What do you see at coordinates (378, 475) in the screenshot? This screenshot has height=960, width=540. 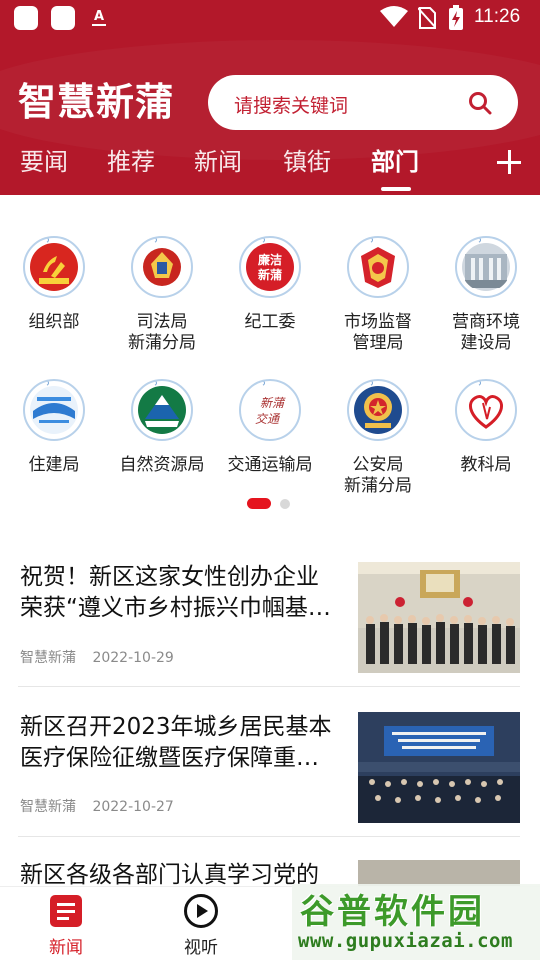 I see `dept-name: 公安局 新蒲分局` at bounding box center [378, 475].